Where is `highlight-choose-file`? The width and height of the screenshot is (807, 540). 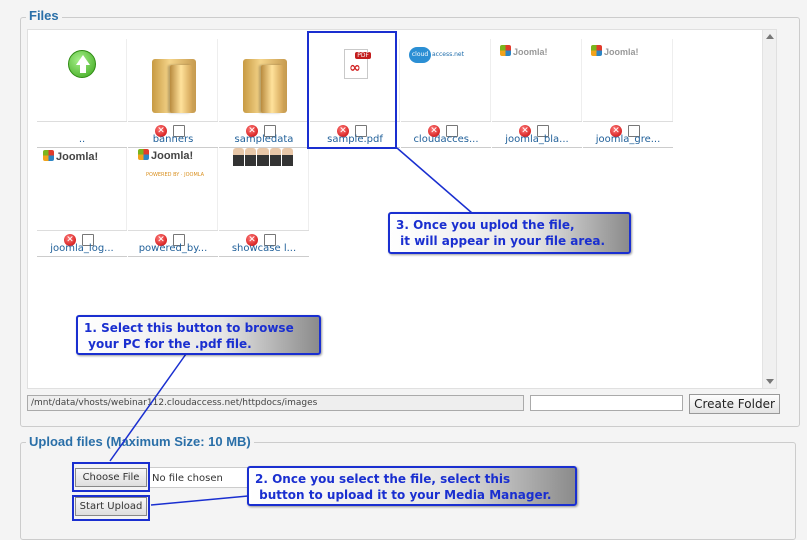
highlight-choose-file is located at coordinates (111, 477).